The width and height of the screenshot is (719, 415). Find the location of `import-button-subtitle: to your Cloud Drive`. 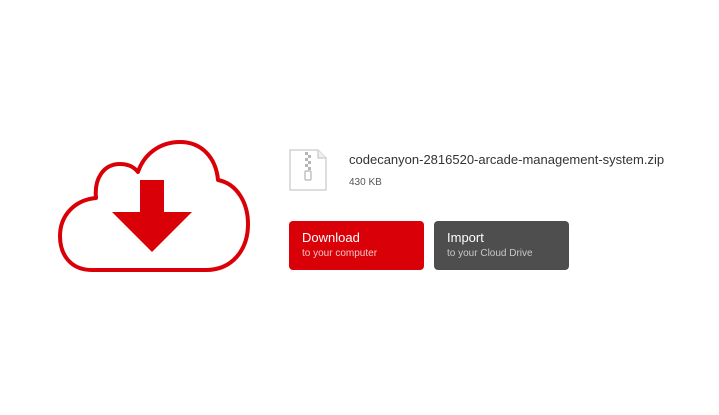

import-button-subtitle: to your Cloud Drive is located at coordinates (490, 253).